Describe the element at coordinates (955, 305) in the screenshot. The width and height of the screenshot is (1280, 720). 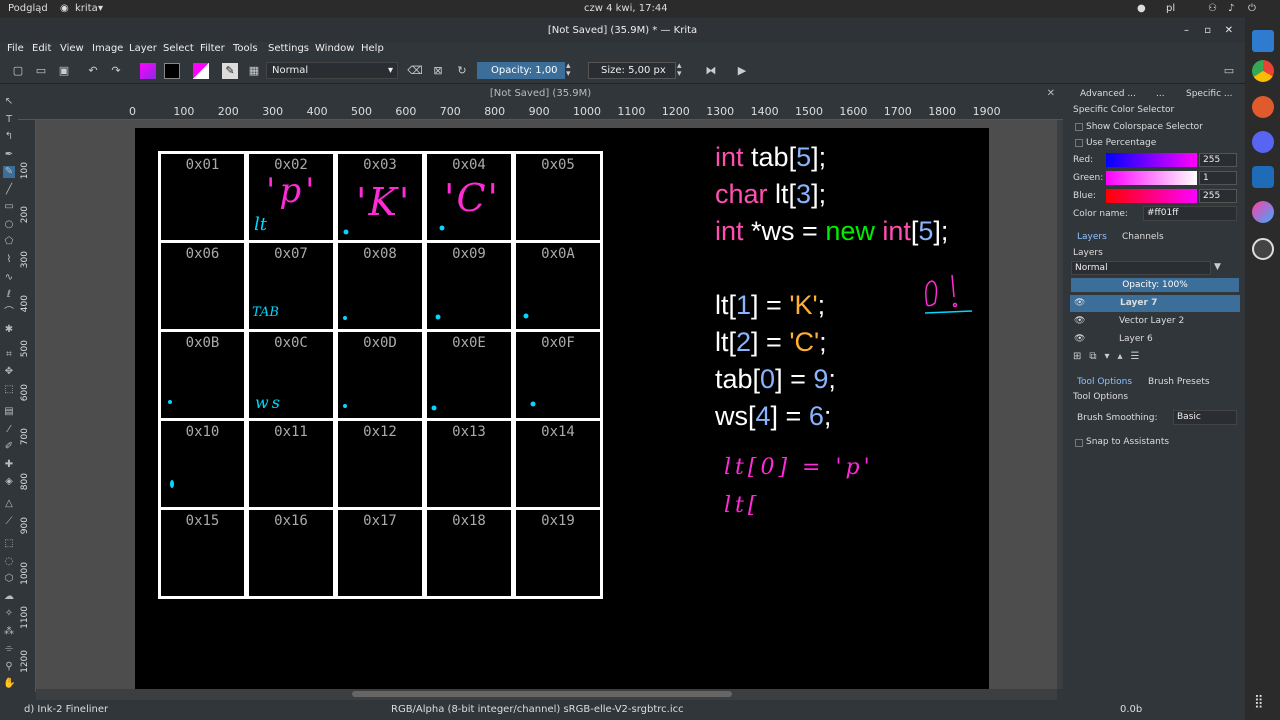
I see `ink-exclaim-dot` at that location.